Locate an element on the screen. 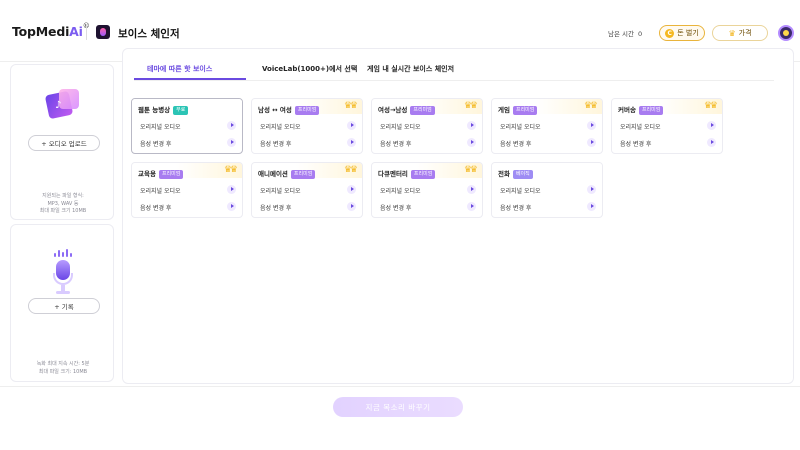 The height and width of the screenshot is (450, 800). voice-card-title-text: 전화 is located at coordinates (504, 174).